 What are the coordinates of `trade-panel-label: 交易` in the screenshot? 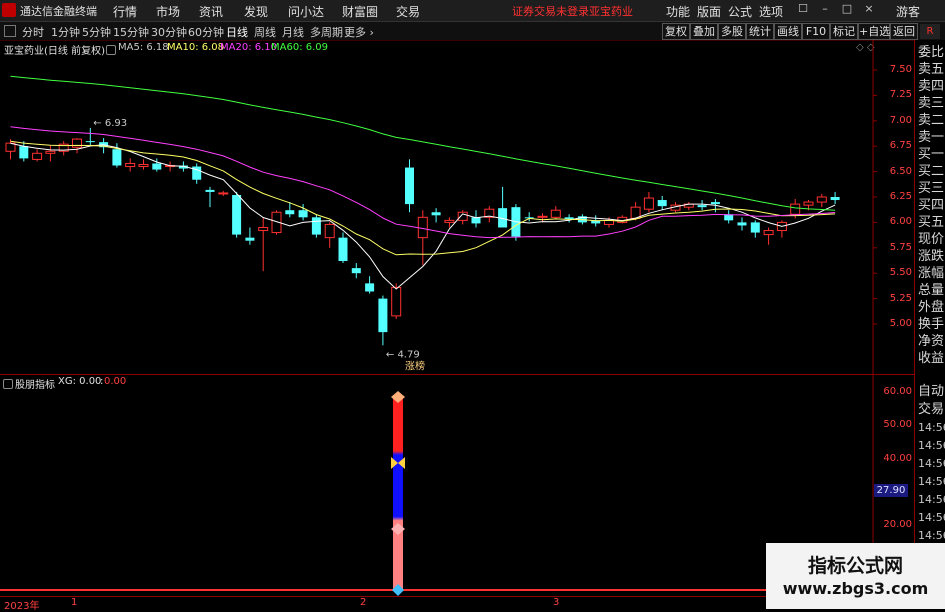 It's located at (931, 410).